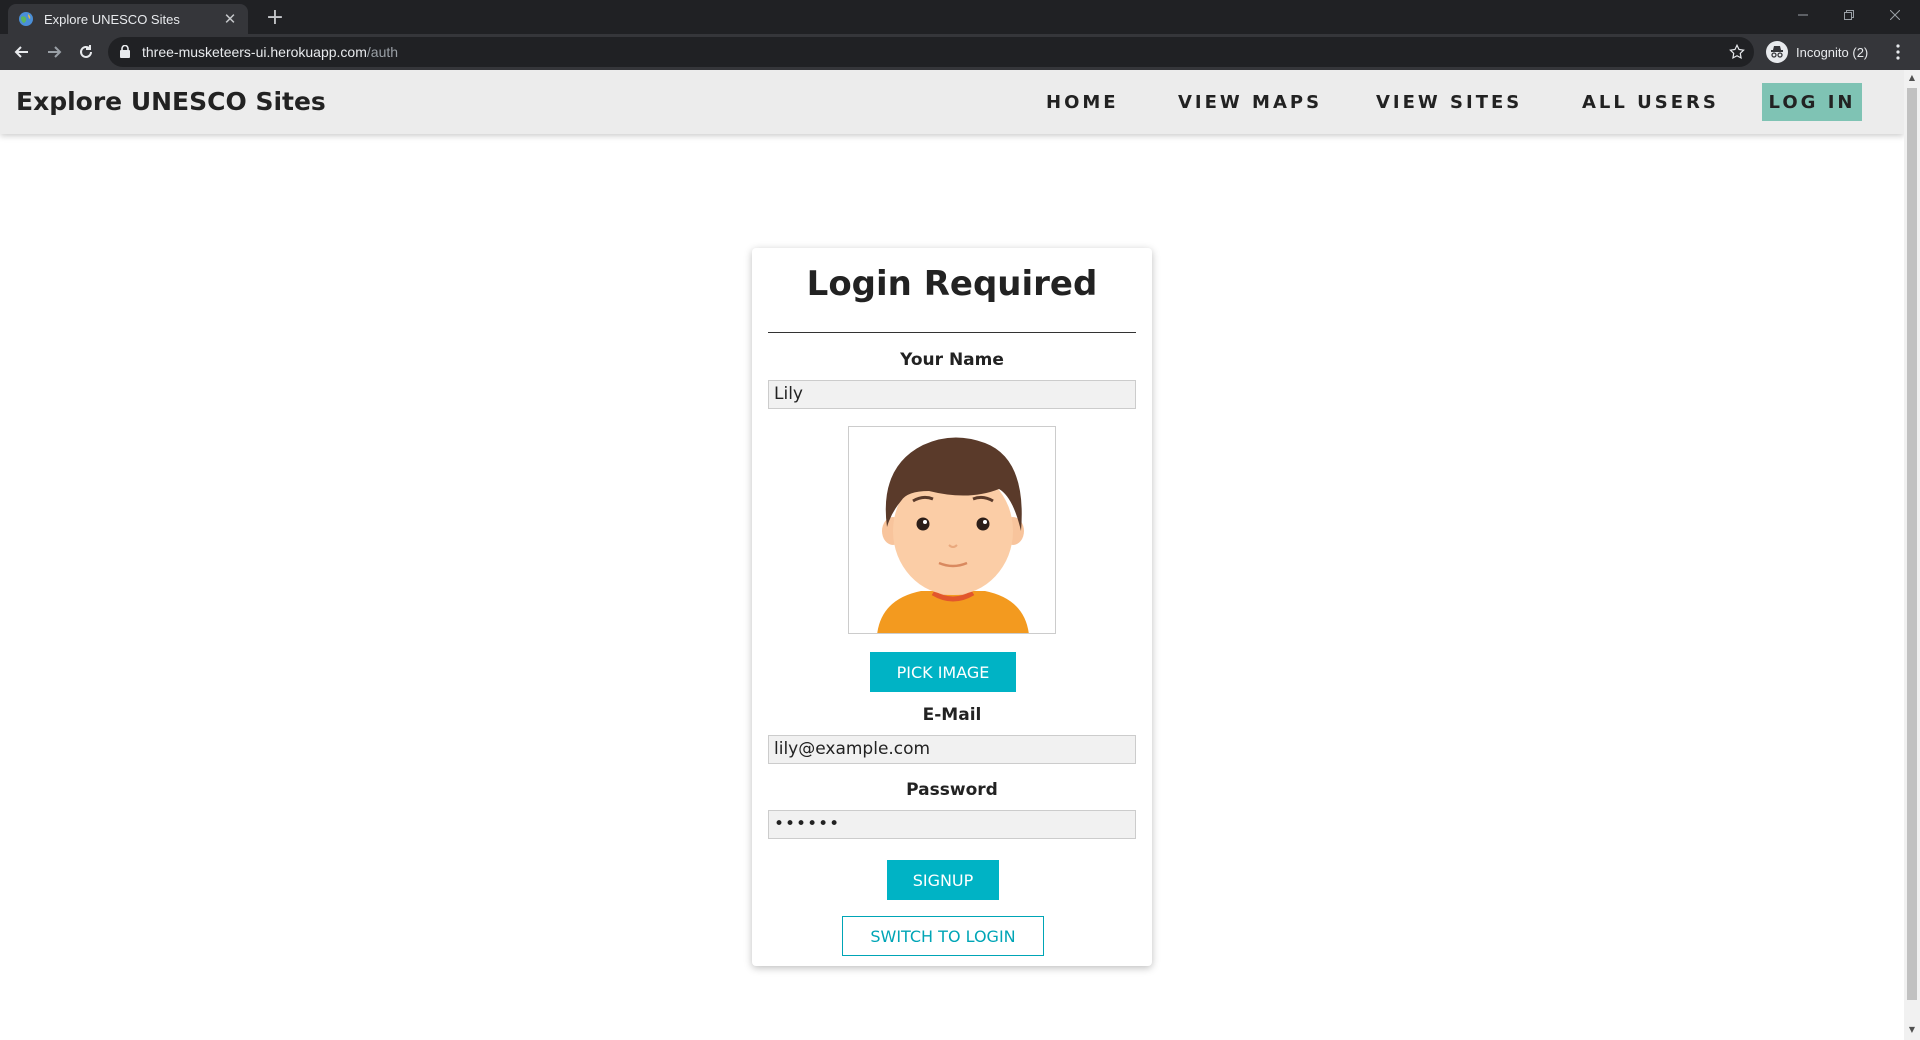  I want to click on reload-icon, so click(86, 52).